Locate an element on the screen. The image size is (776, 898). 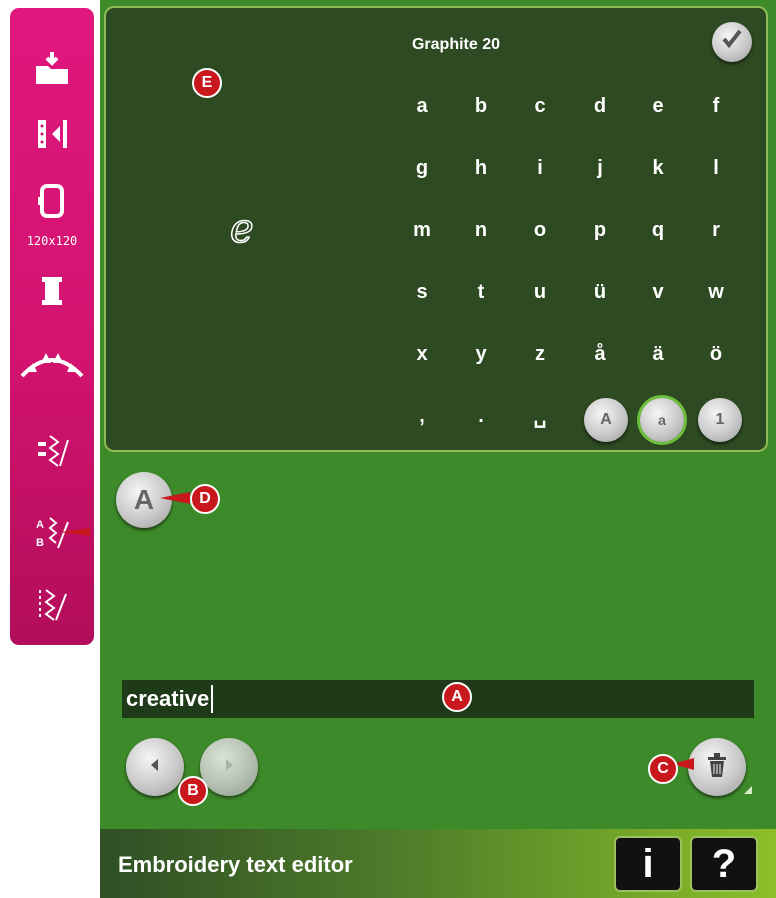
key-2: c is located at coordinates (540, 106).